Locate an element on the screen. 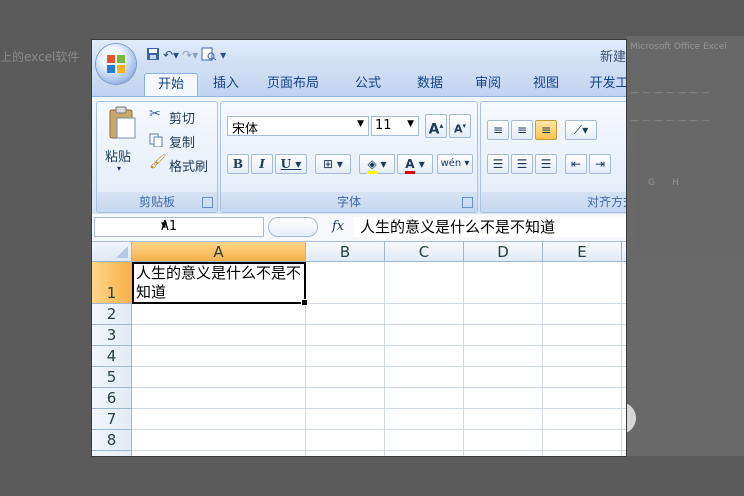 This screenshot has width=744, height=496. cut-button: ✂ 剪切 is located at coordinates (180, 116).